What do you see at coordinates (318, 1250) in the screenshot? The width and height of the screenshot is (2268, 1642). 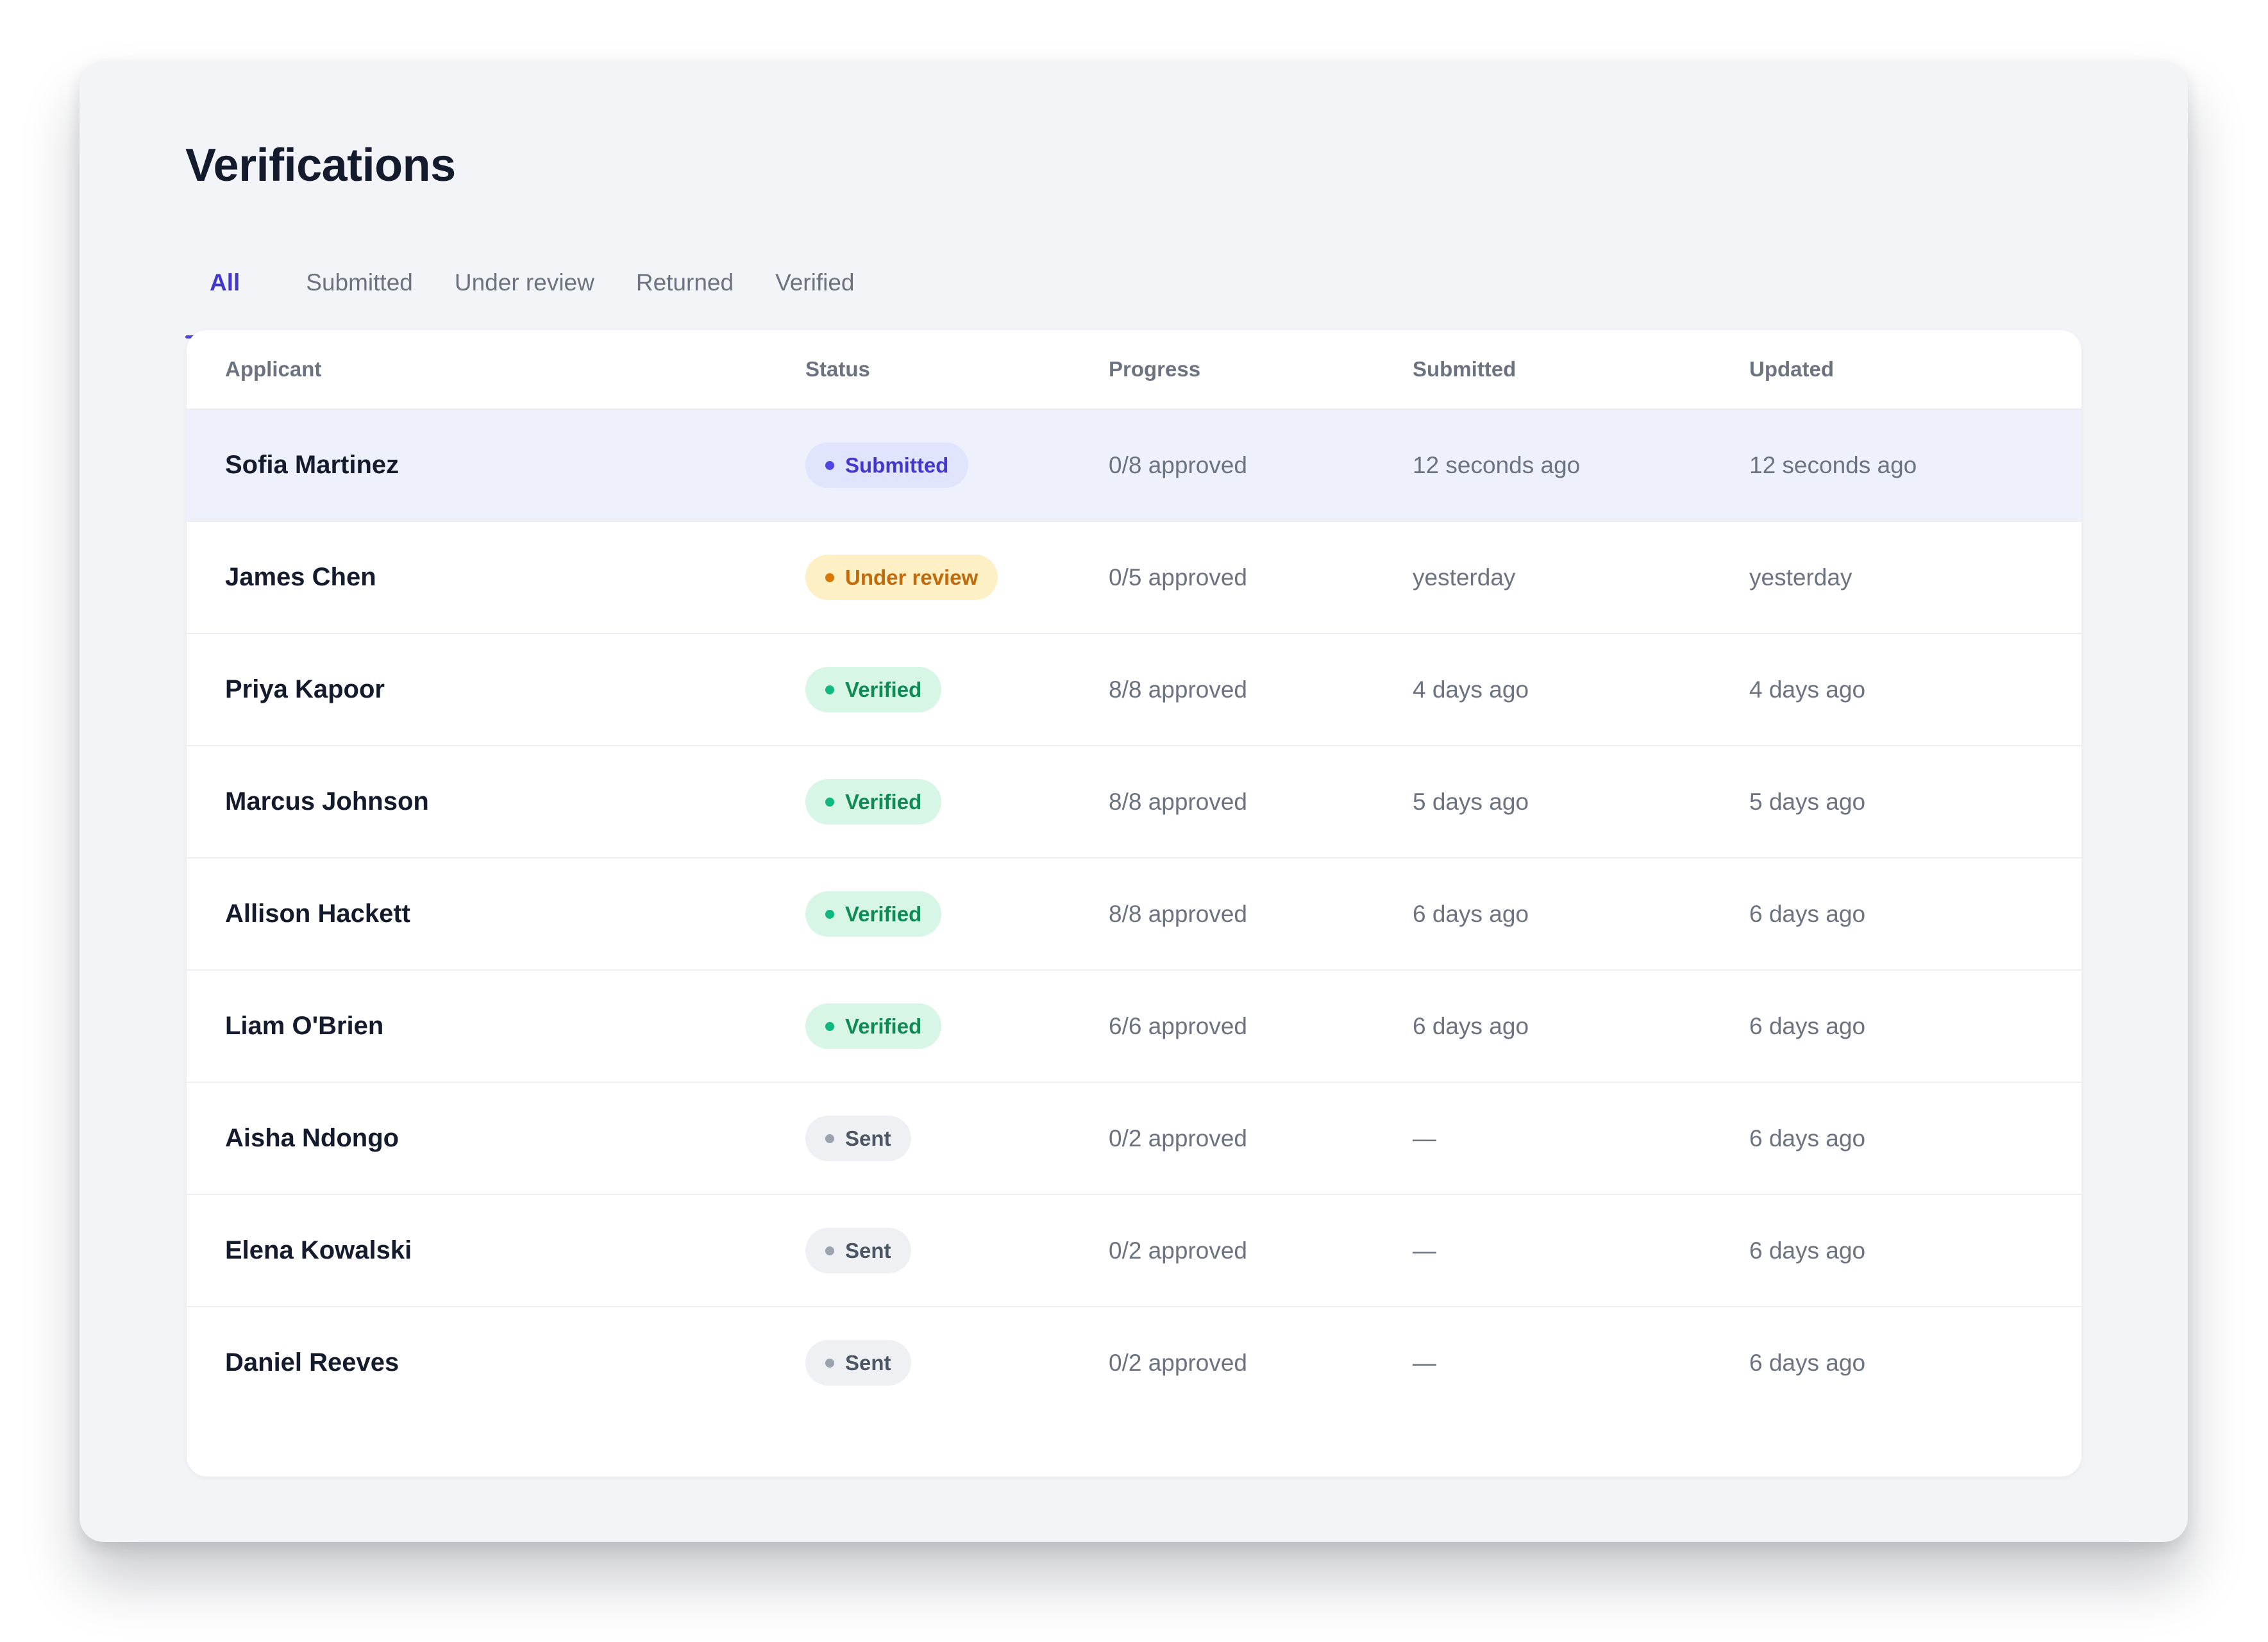 I see `applicant-name: Elena Kowalski` at bounding box center [318, 1250].